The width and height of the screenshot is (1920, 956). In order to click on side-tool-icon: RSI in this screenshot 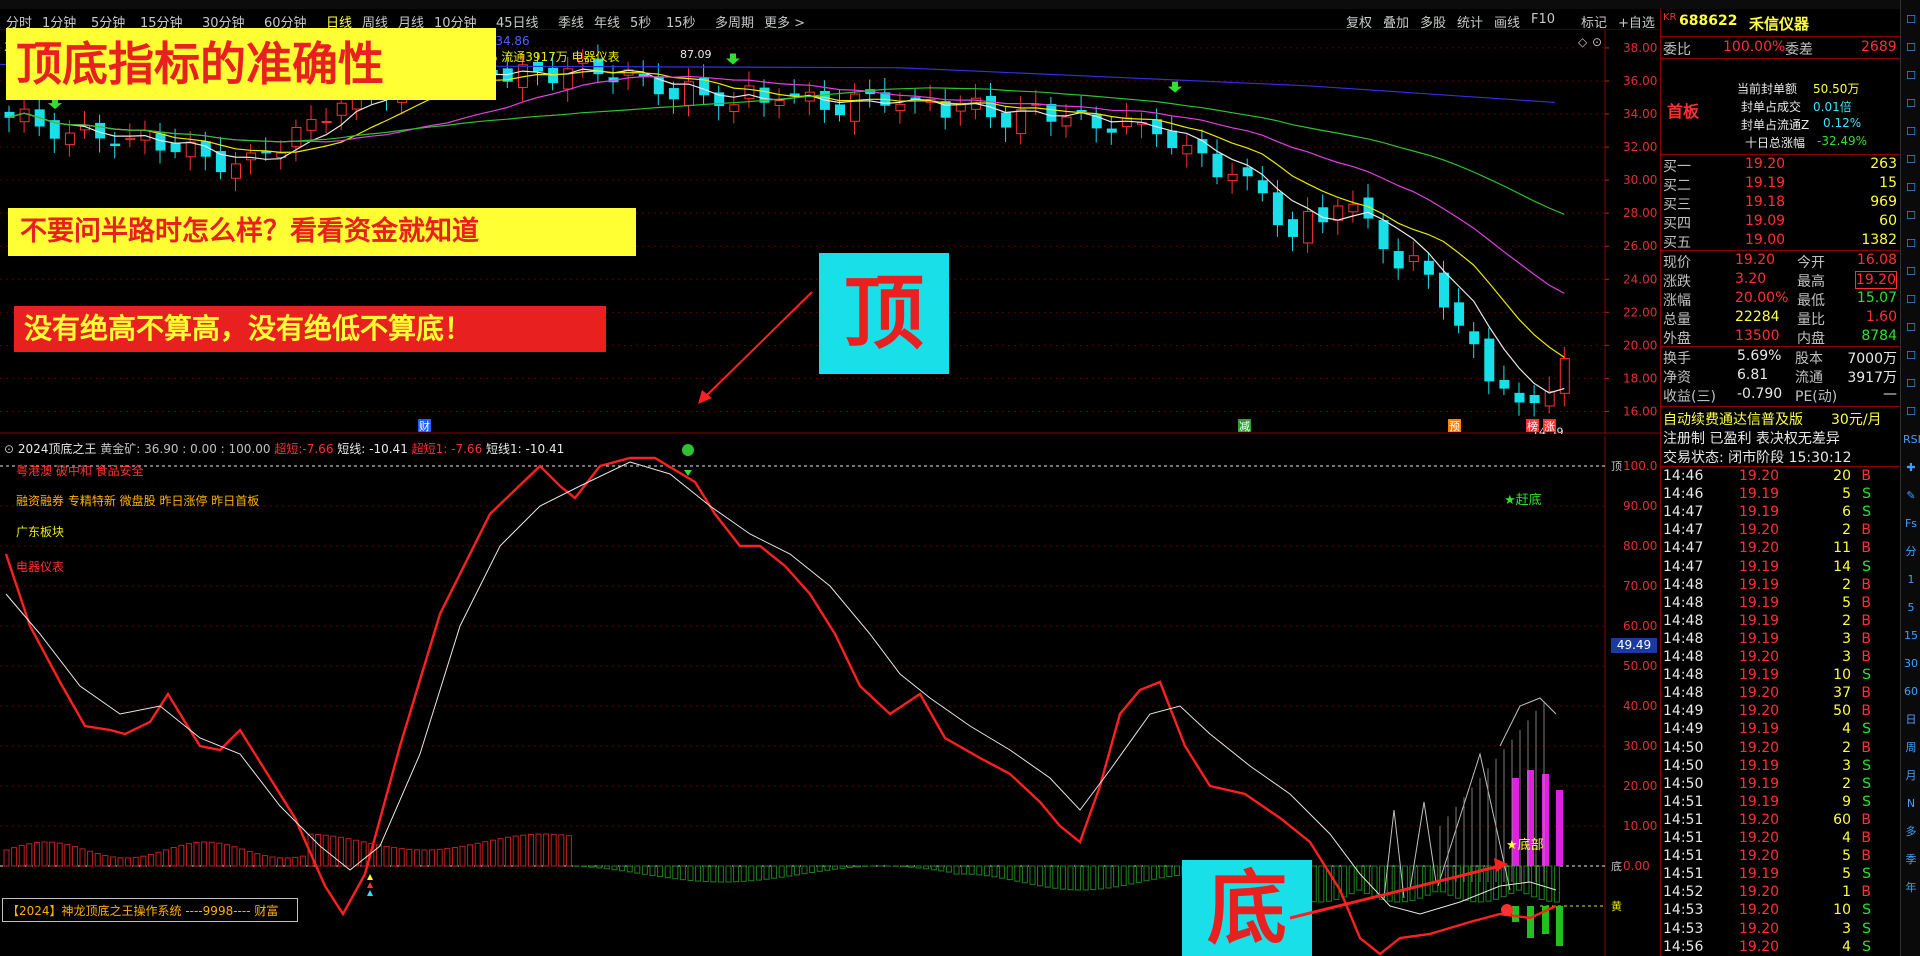, I will do `click(1911, 440)`.